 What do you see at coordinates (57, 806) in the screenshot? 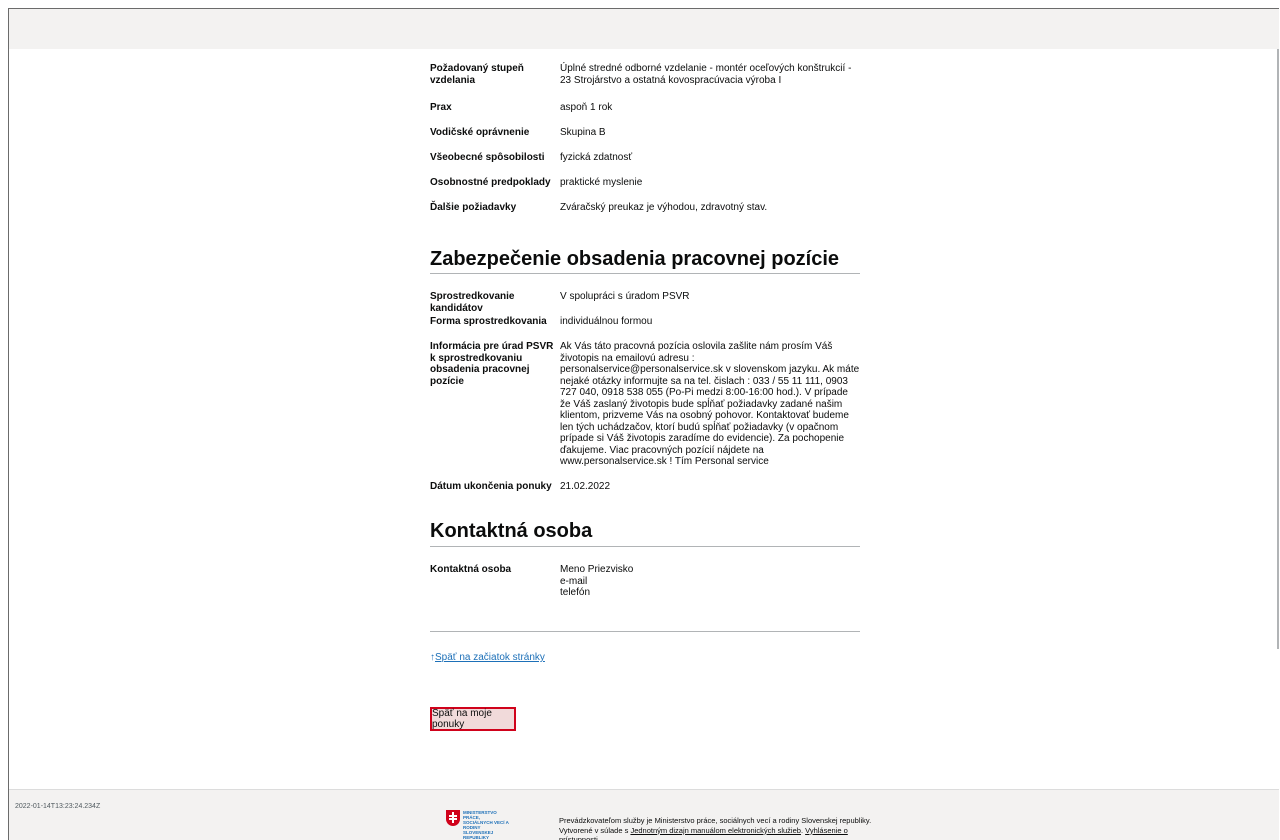
I see `build-timestamp: 2022-01-14T13:23:24.234Z` at bounding box center [57, 806].